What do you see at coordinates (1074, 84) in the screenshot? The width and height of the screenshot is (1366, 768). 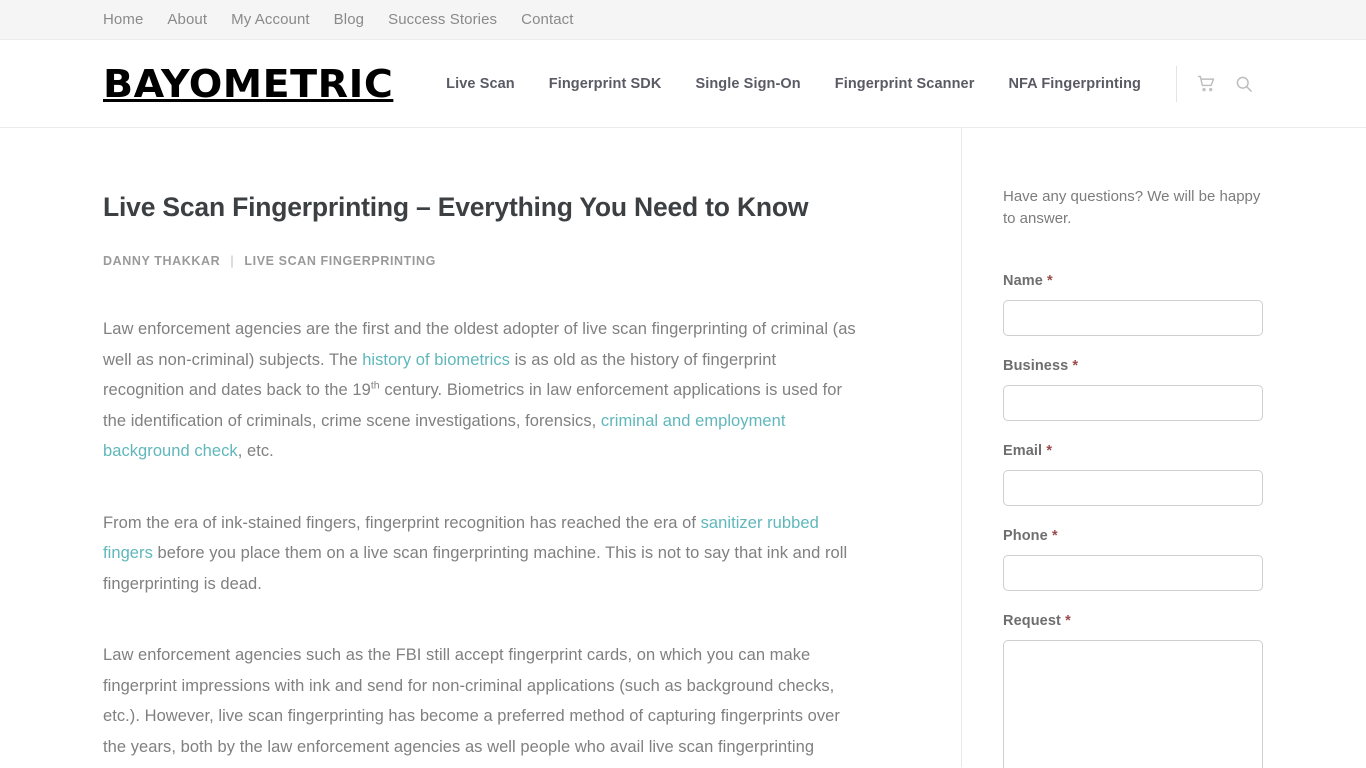 I see `nav-link-nfa-fingerprinting: NFA Fingerprinting` at bounding box center [1074, 84].